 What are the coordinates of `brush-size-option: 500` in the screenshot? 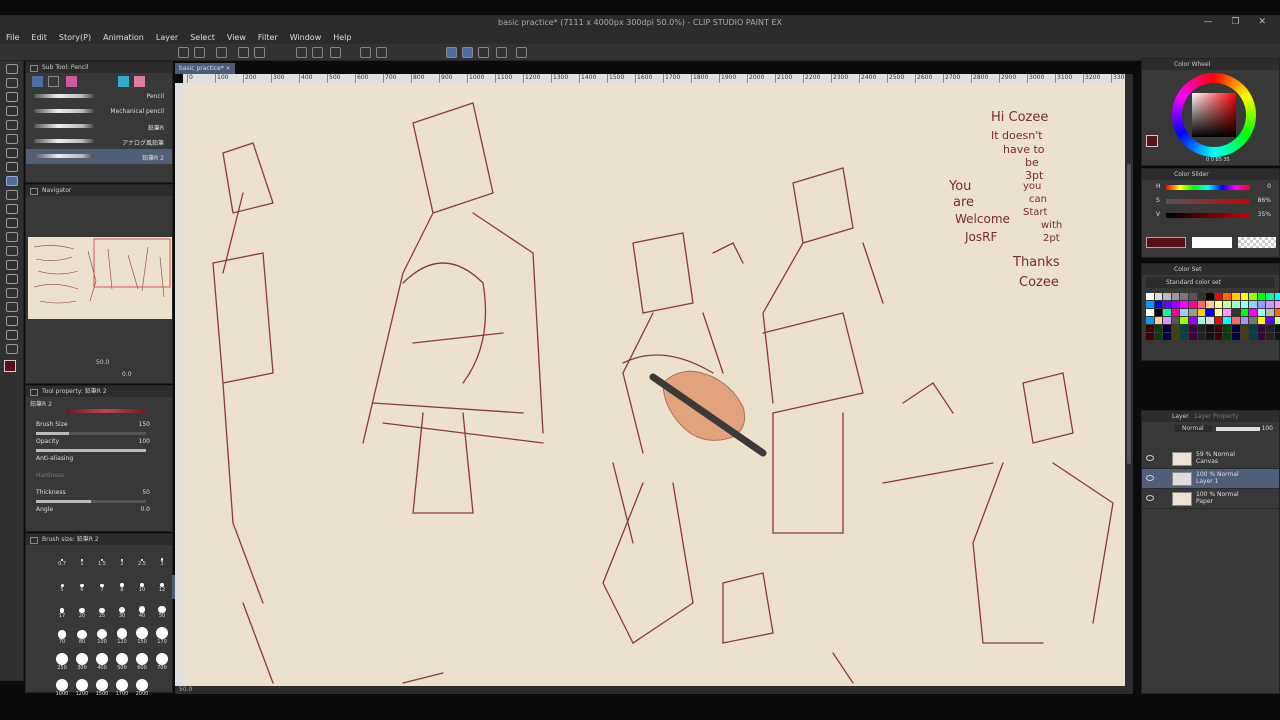 It's located at (122, 665).